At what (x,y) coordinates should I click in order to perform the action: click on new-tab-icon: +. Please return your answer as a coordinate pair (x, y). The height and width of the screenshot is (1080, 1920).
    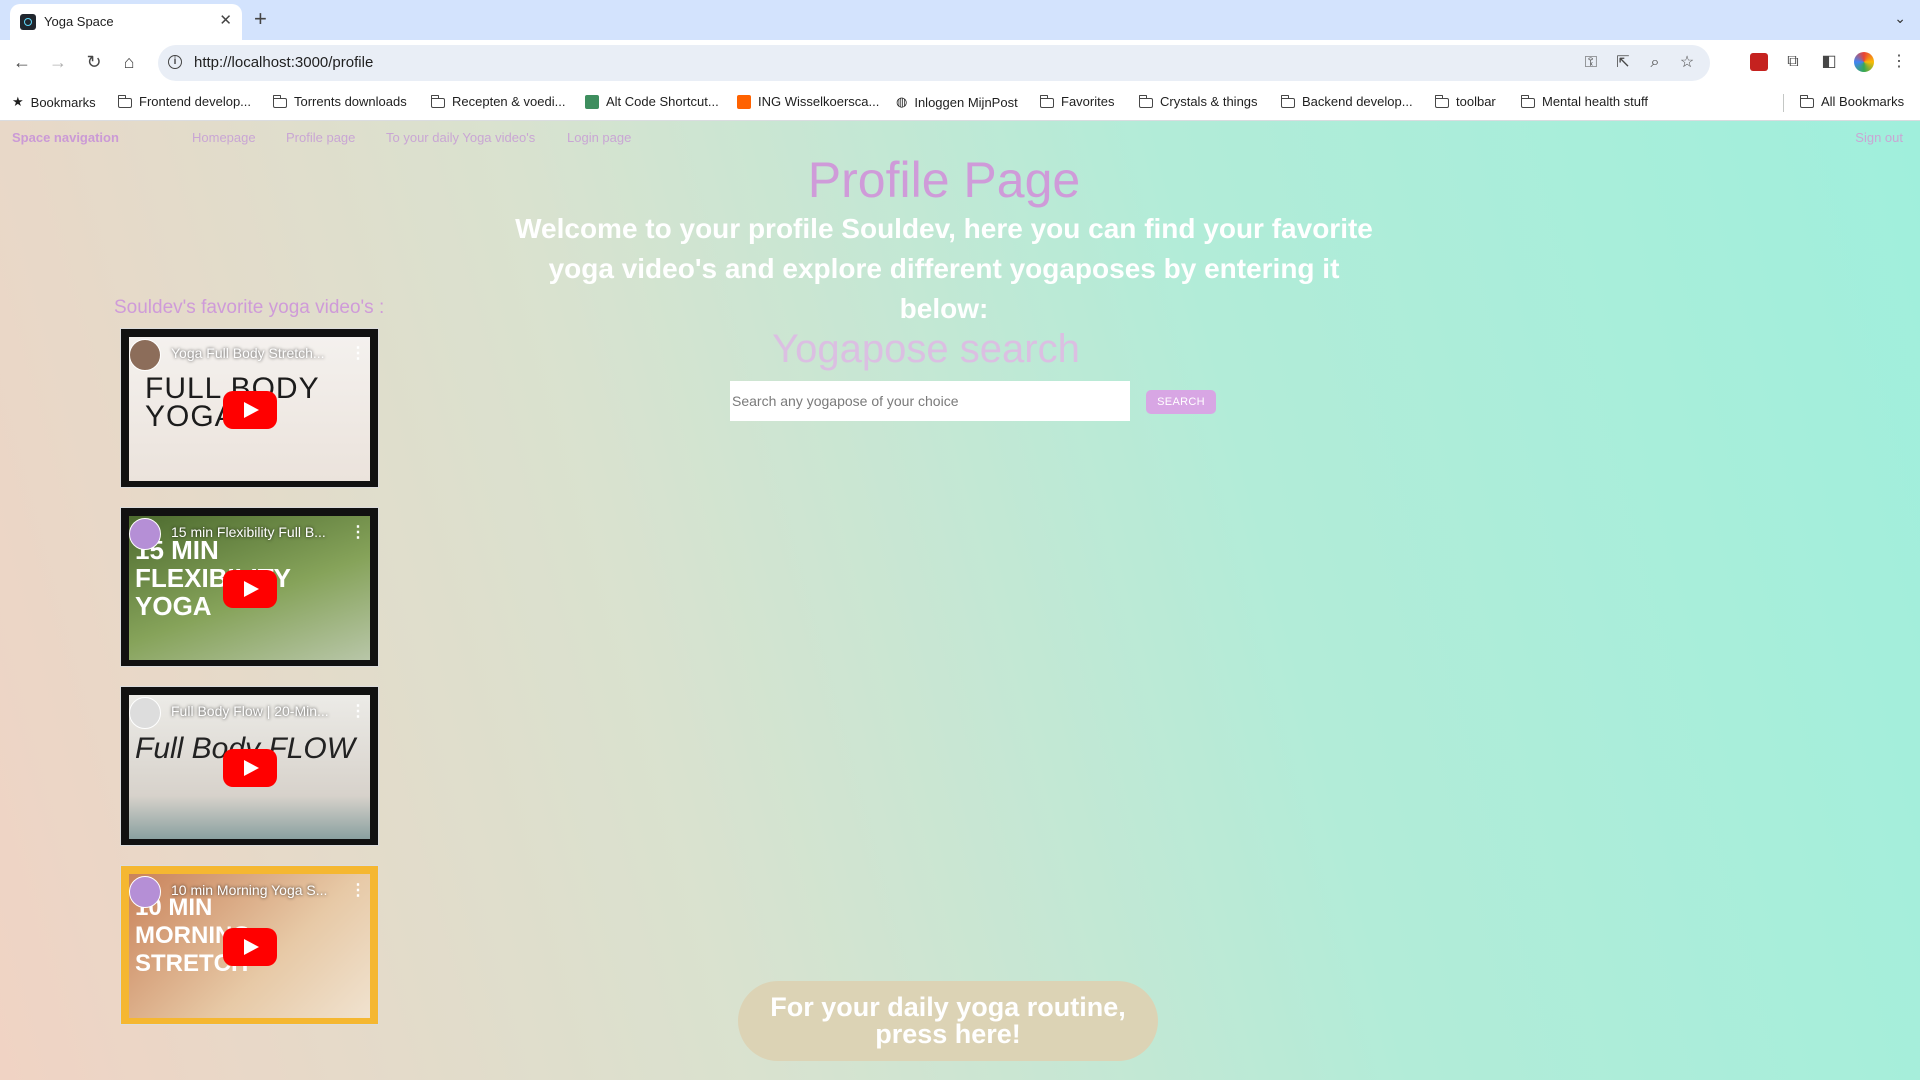
    Looking at the image, I should click on (260, 19).